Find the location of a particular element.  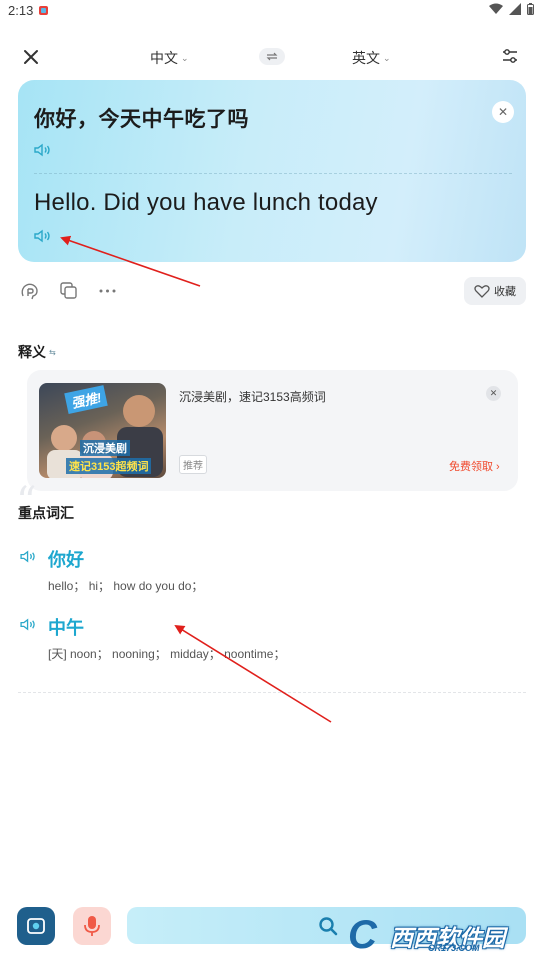

favorite-label: 收藏 is located at coordinates (505, 292).